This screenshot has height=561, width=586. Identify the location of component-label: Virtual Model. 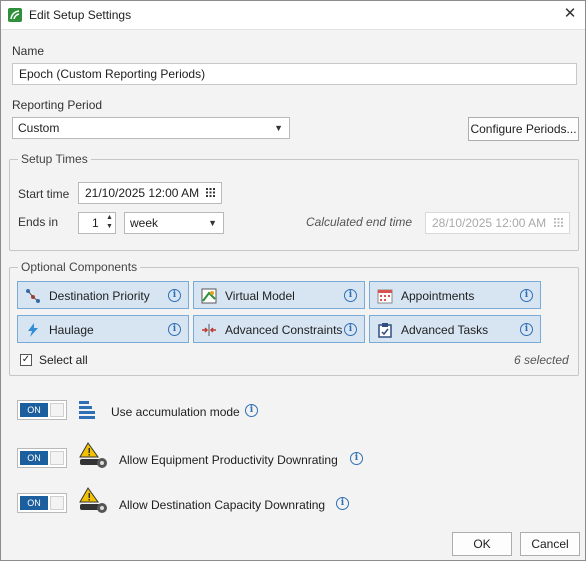
(260, 296).